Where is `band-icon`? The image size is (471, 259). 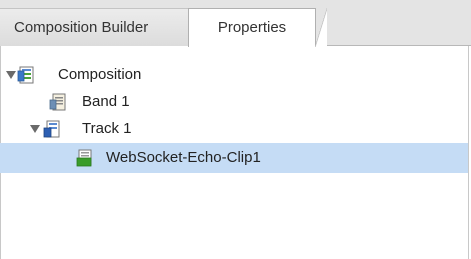
band-icon is located at coordinates (57, 102).